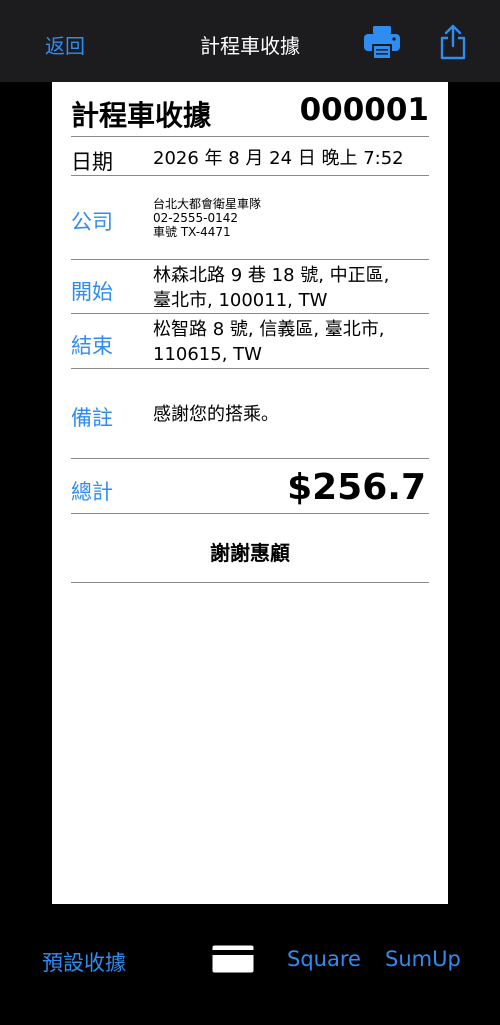 This screenshot has height=1025, width=500. Describe the element at coordinates (141, 115) in the screenshot. I see `receipt-title: 計程車收據` at that location.